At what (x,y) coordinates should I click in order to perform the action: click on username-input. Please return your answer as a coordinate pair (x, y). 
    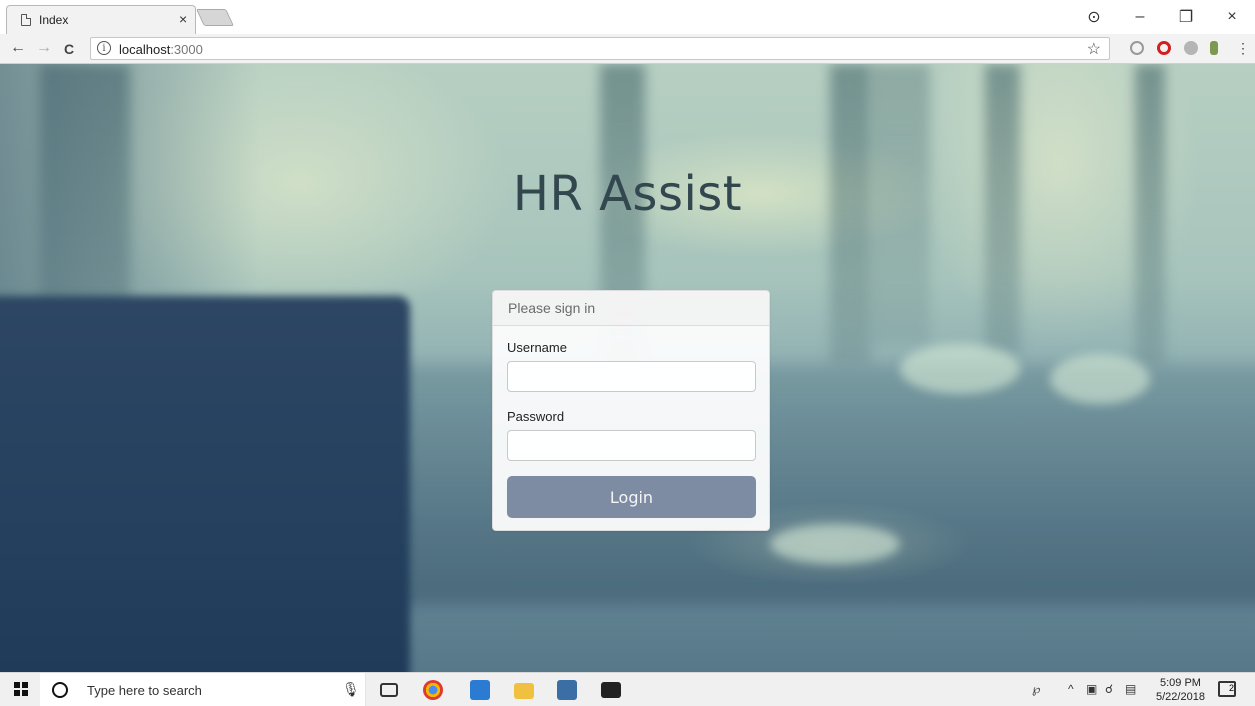
    Looking at the image, I should click on (631, 376).